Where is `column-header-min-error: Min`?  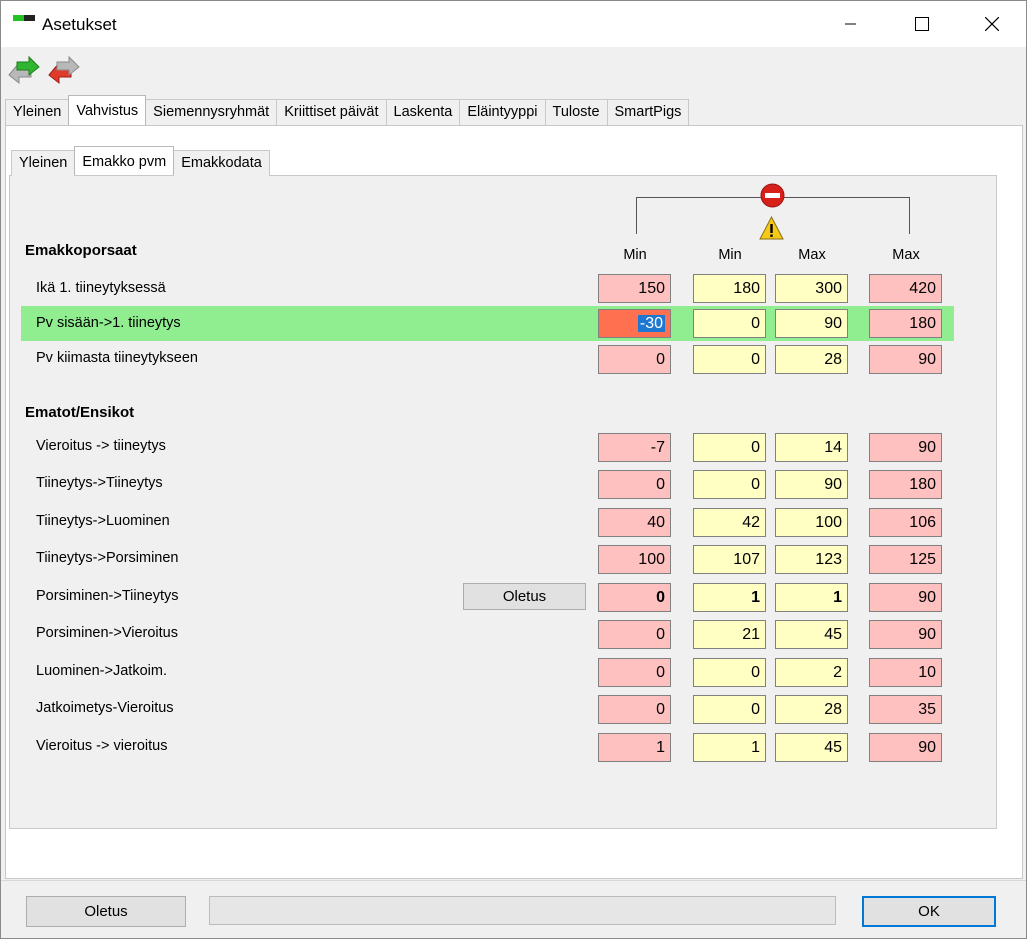 column-header-min-error: Min is located at coordinates (635, 255).